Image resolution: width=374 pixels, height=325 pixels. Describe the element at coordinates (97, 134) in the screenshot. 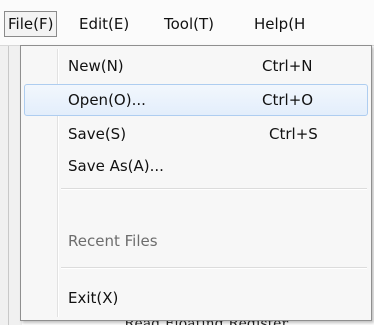

I see `menu-item-label: Save(S)` at that location.